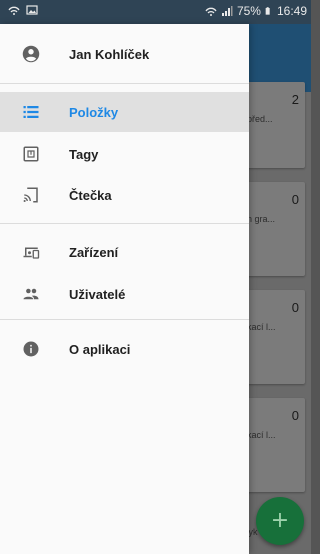 The image size is (320, 554). I want to click on nav-item-label: Položky, so click(94, 112).